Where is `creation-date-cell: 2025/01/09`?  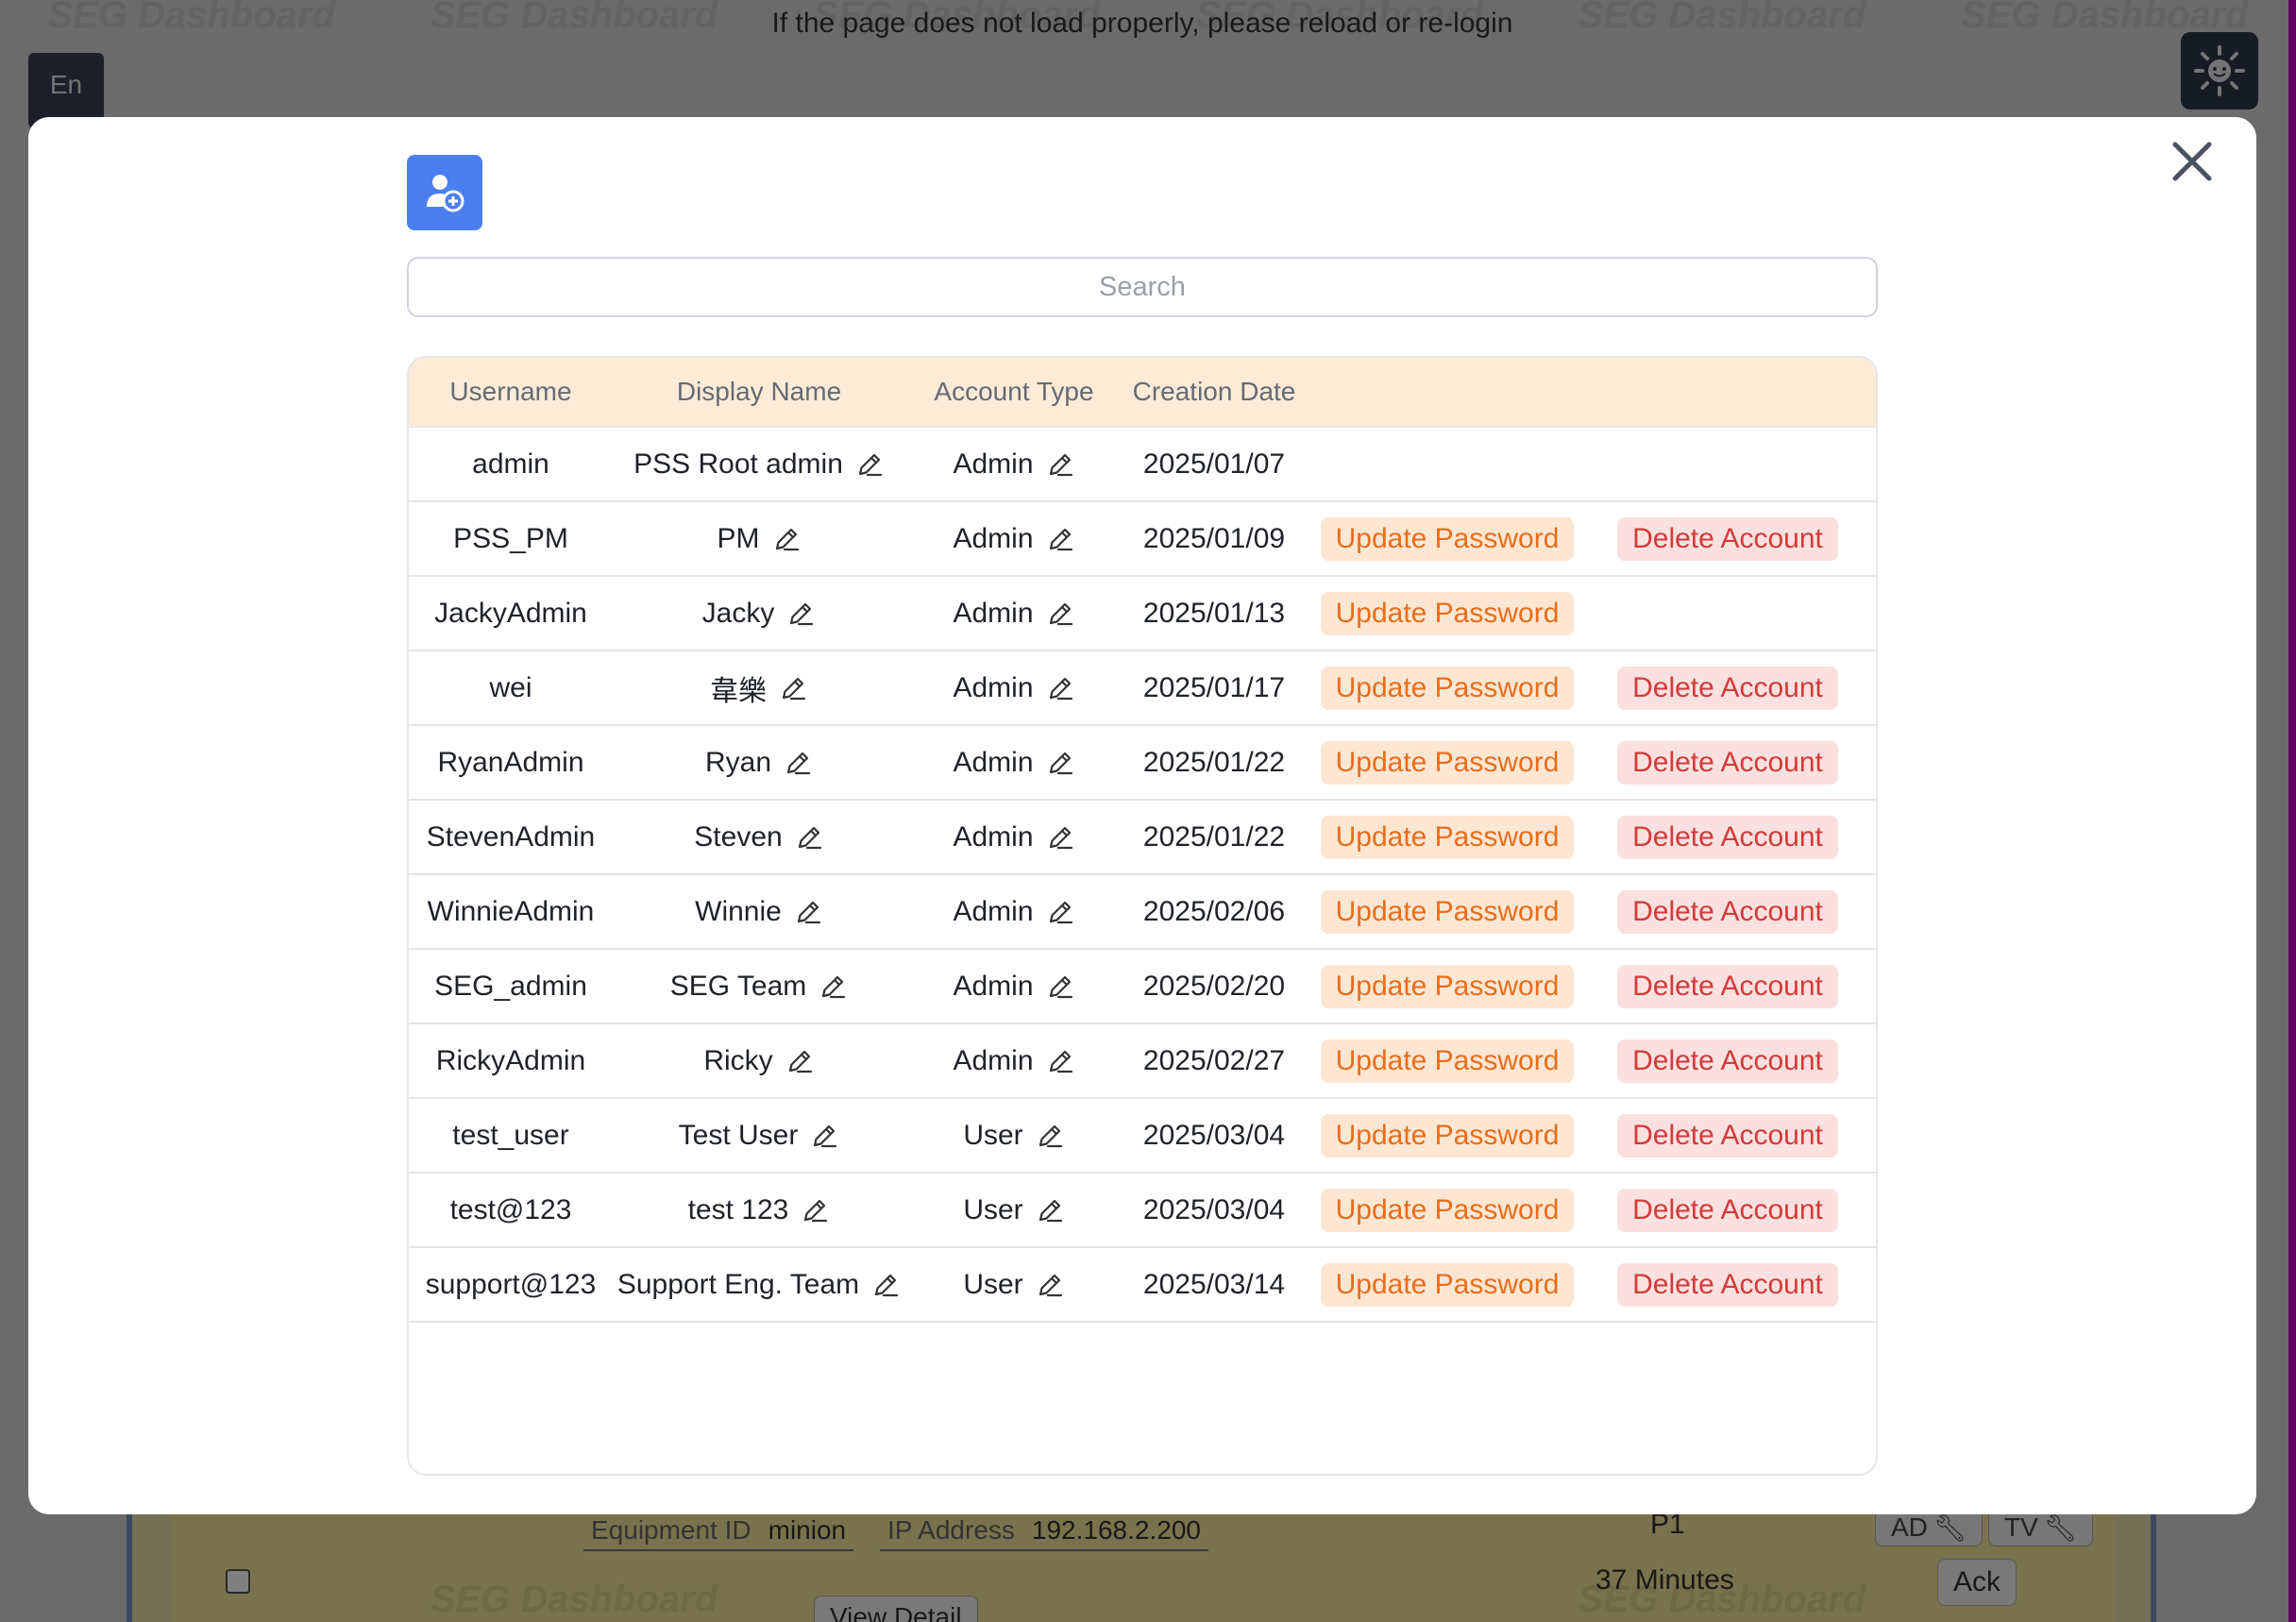 creation-date-cell: 2025/01/09 is located at coordinates (1214, 538).